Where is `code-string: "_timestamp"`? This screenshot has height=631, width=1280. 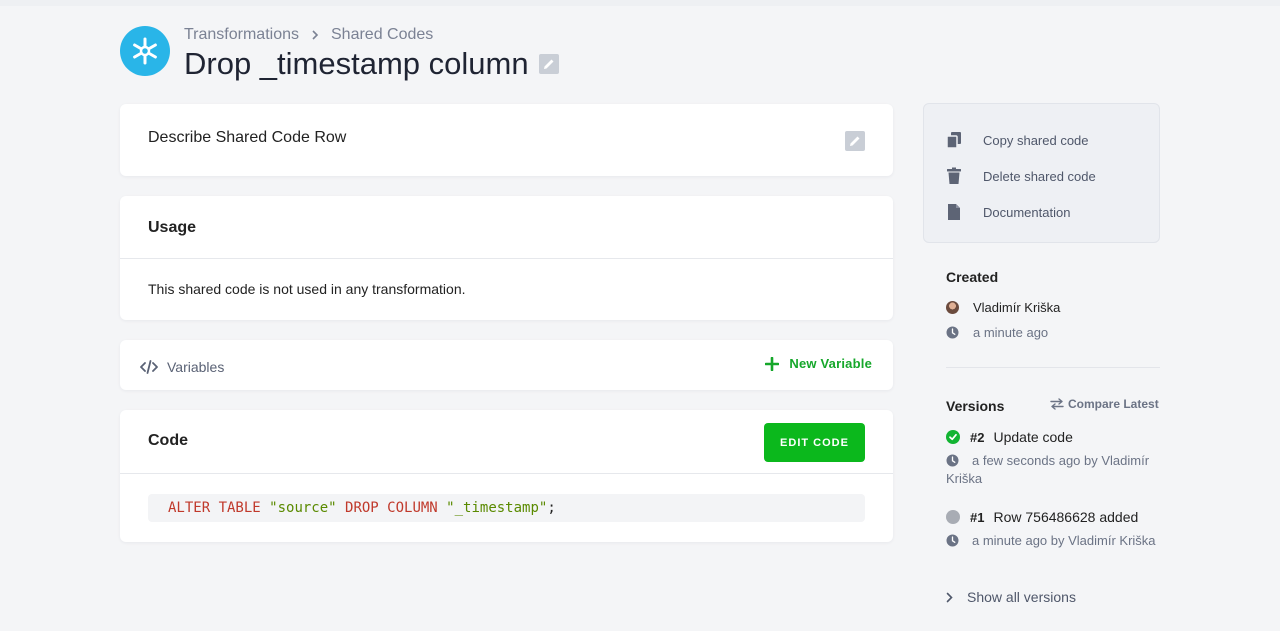 code-string: "_timestamp" is located at coordinates (497, 508).